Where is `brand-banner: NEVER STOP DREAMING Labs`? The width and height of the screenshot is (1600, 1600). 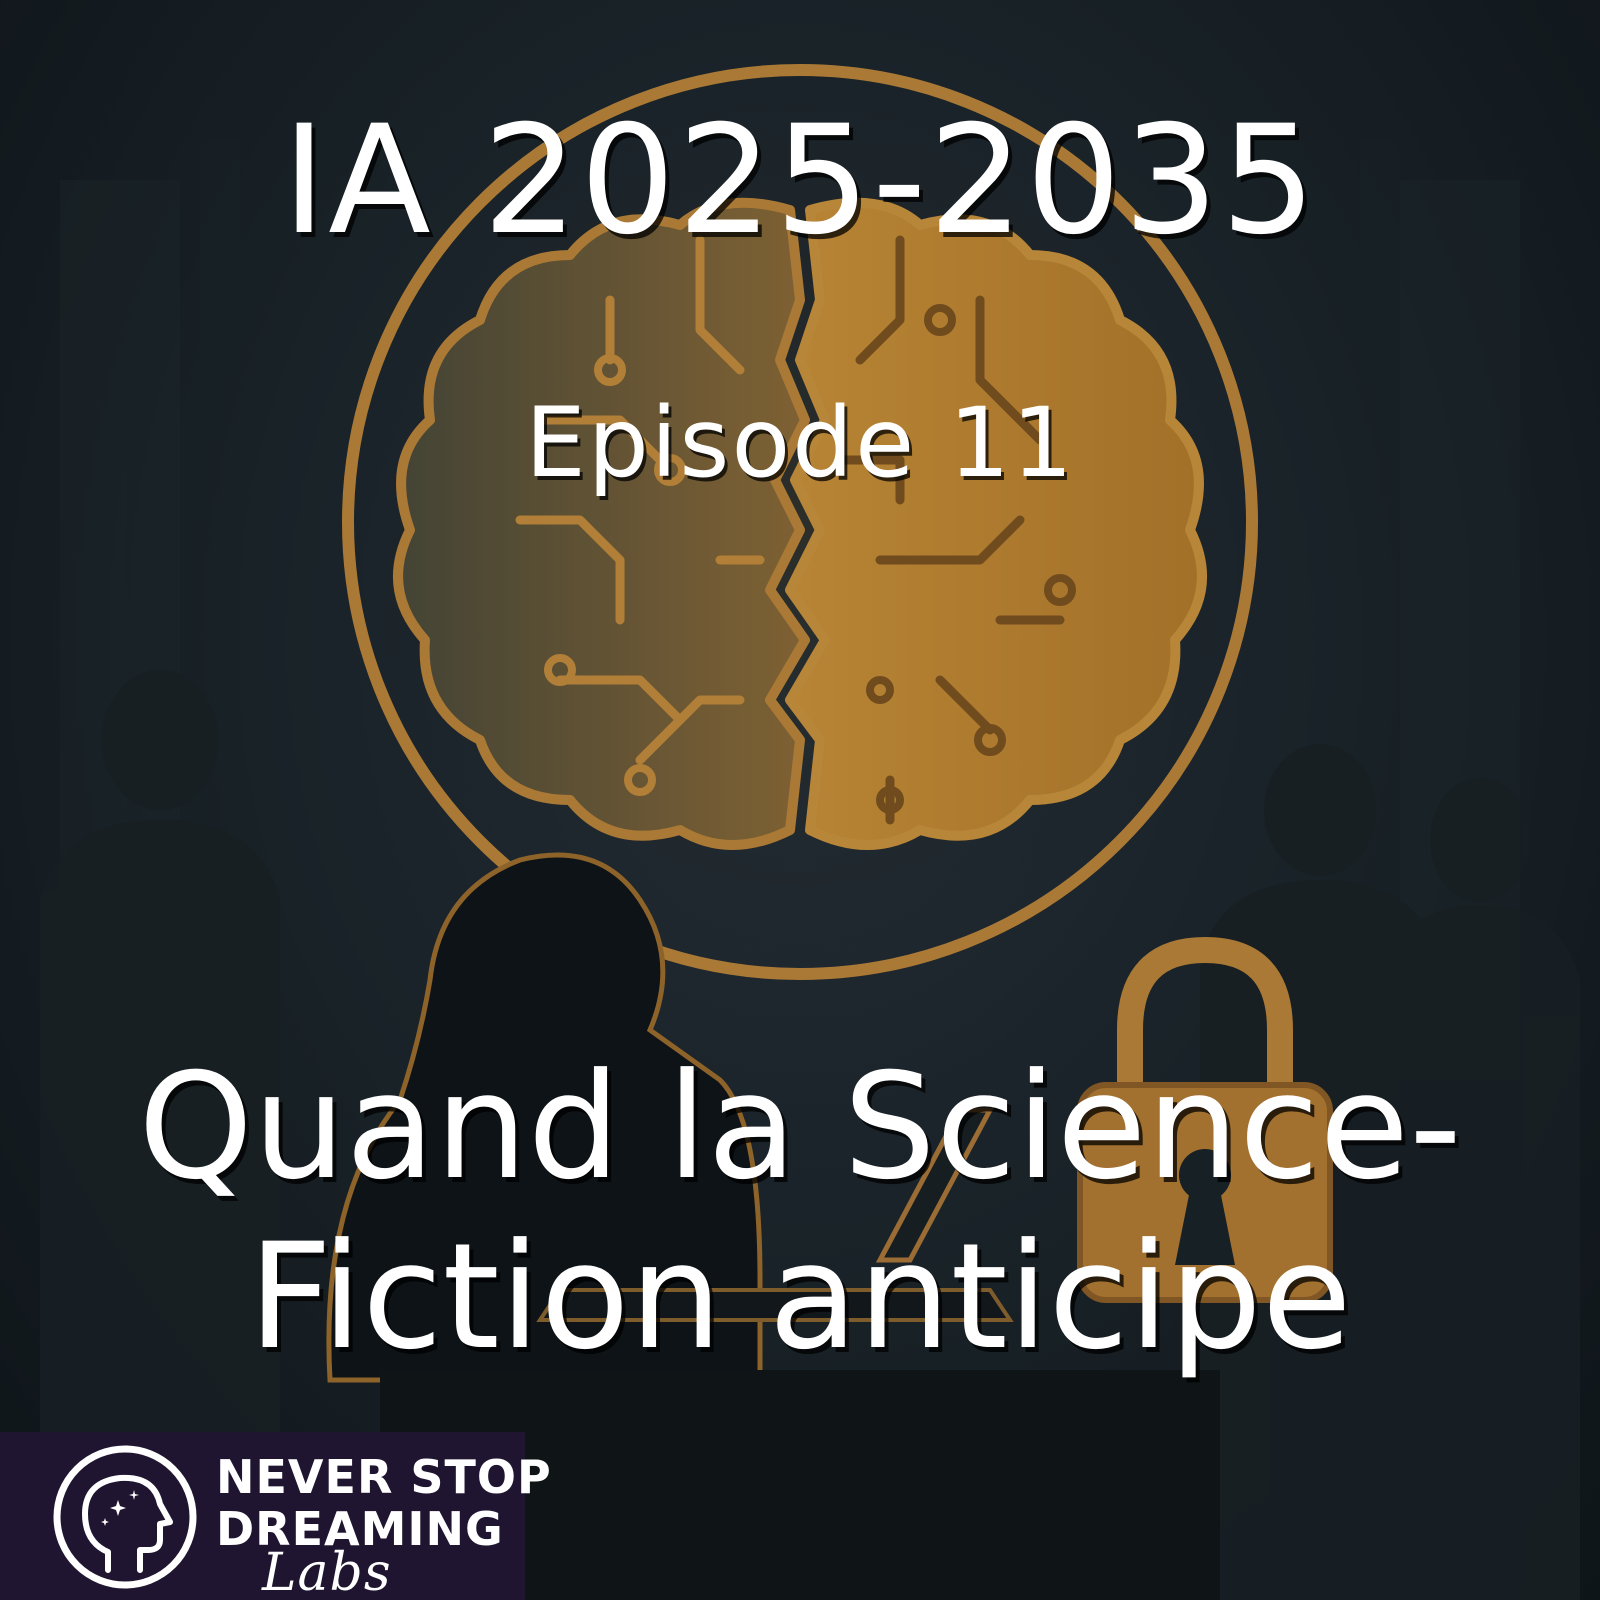 brand-banner: NEVER STOP DREAMING Labs is located at coordinates (275, 1516).